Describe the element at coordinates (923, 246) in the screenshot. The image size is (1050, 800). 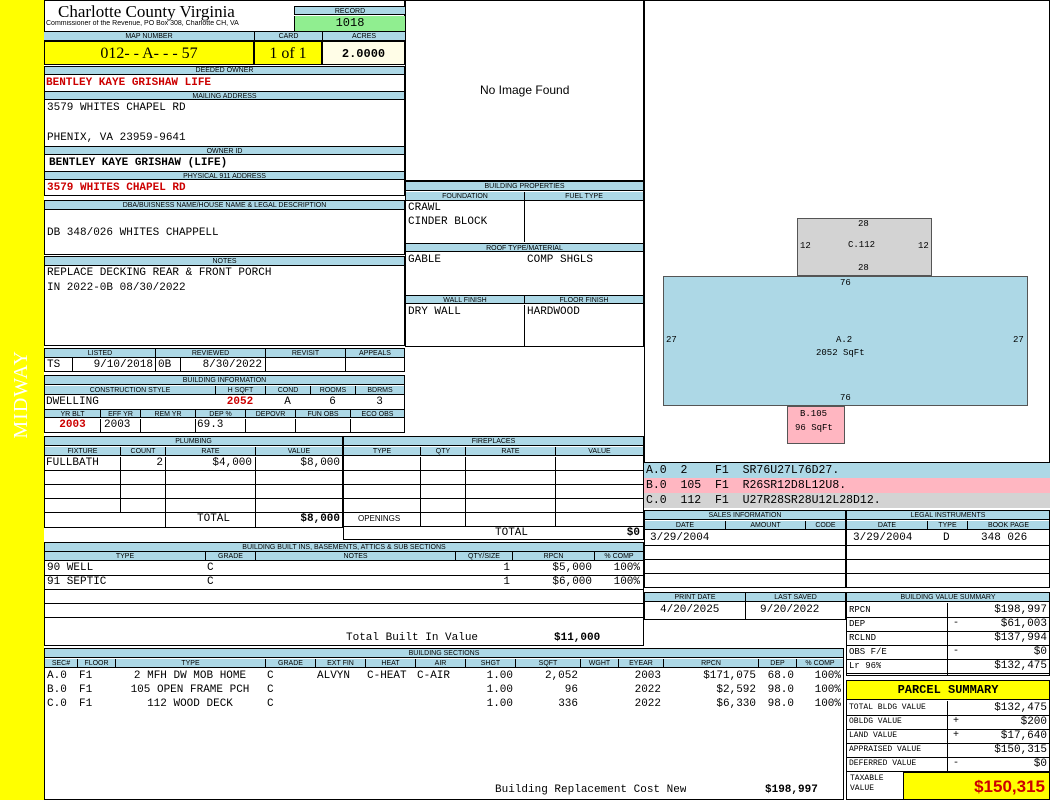
I see `c-right-dim: 12` at that location.